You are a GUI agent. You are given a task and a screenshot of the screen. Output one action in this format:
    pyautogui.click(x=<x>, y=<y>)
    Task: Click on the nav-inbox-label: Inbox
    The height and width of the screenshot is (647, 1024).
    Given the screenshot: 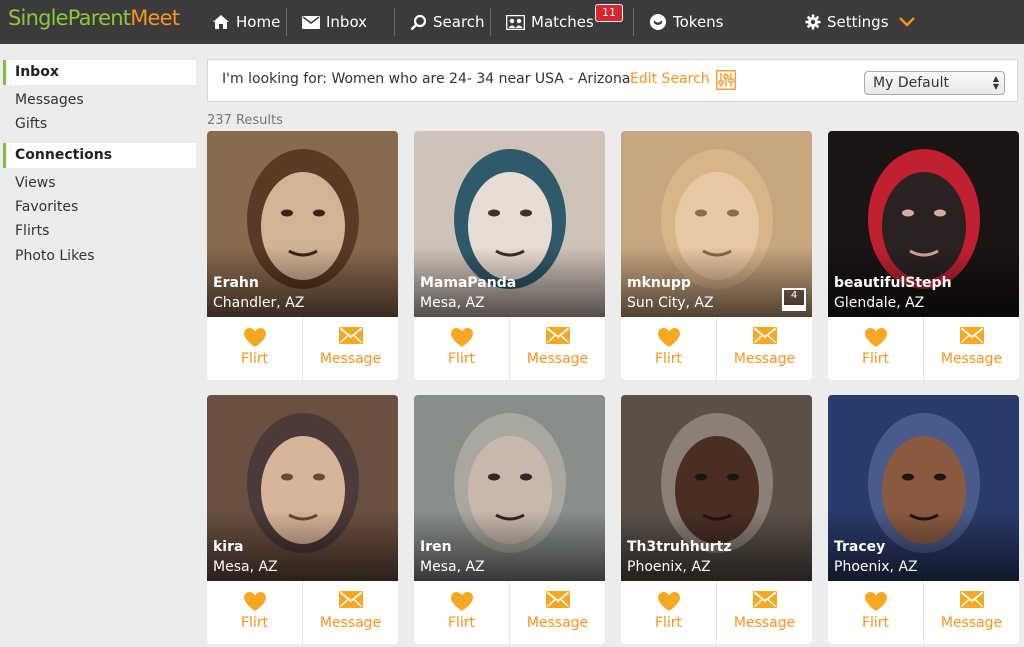 What is the action you would take?
    pyautogui.click(x=347, y=22)
    